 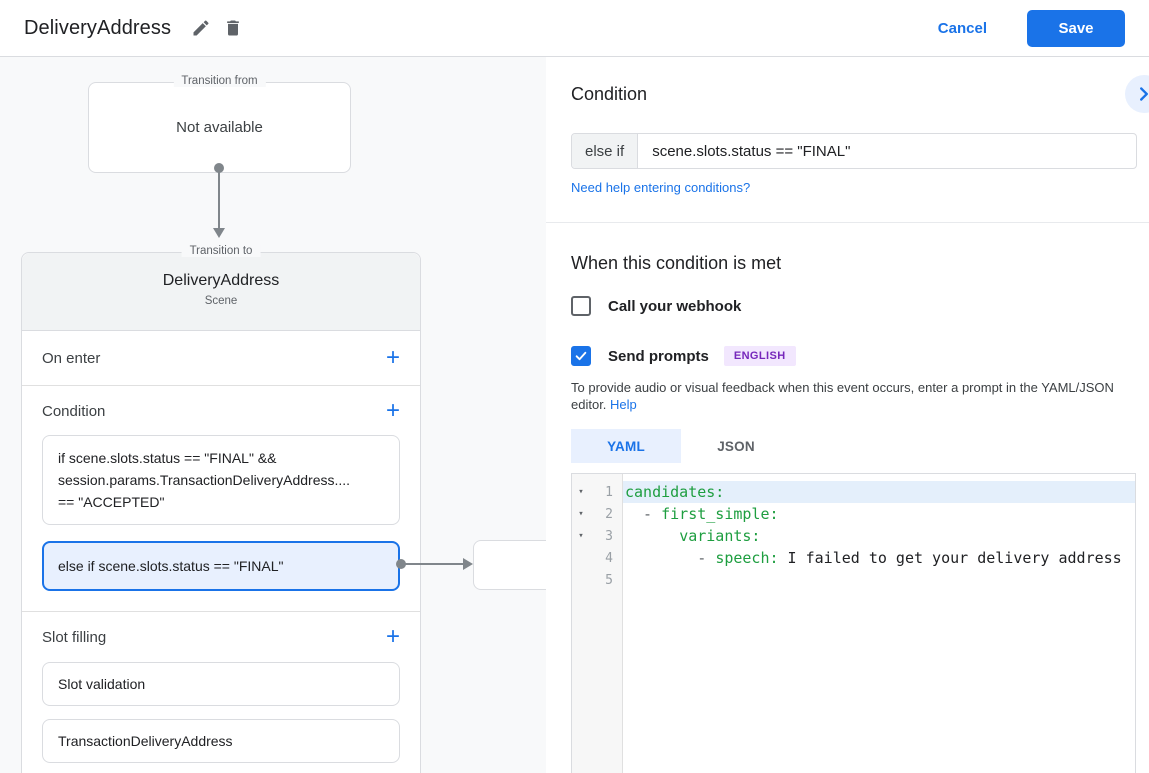 I want to click on collapse-panel-button, so click(x=1137, y=94).